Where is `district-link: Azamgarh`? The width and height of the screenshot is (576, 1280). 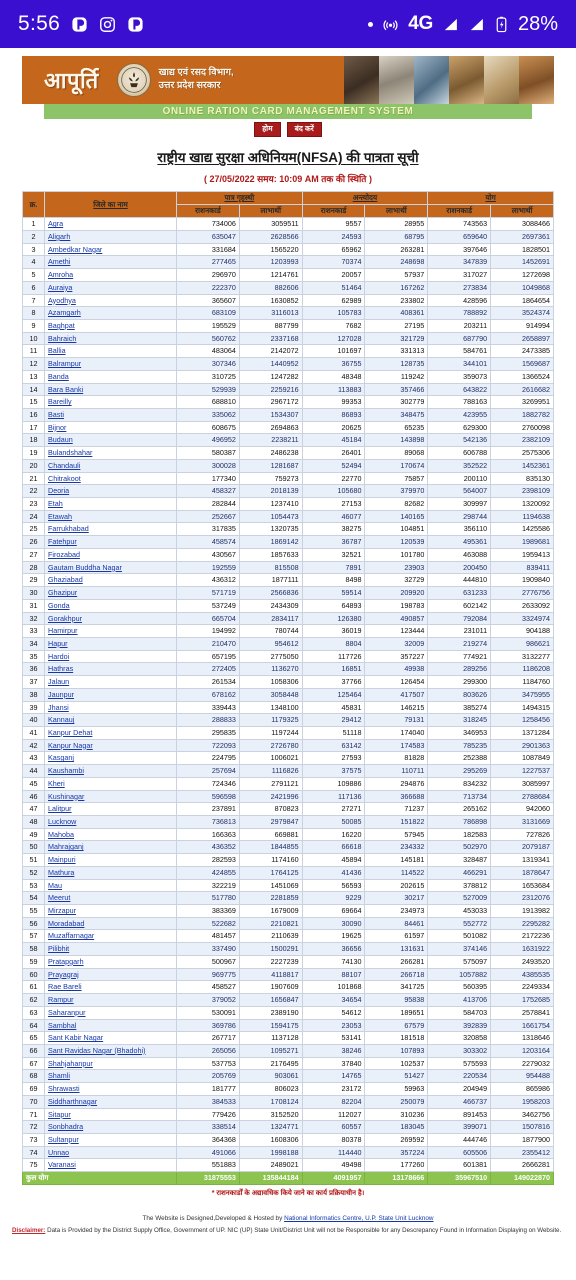
district-link: Azamgarh is located at coordinates (110, 313).